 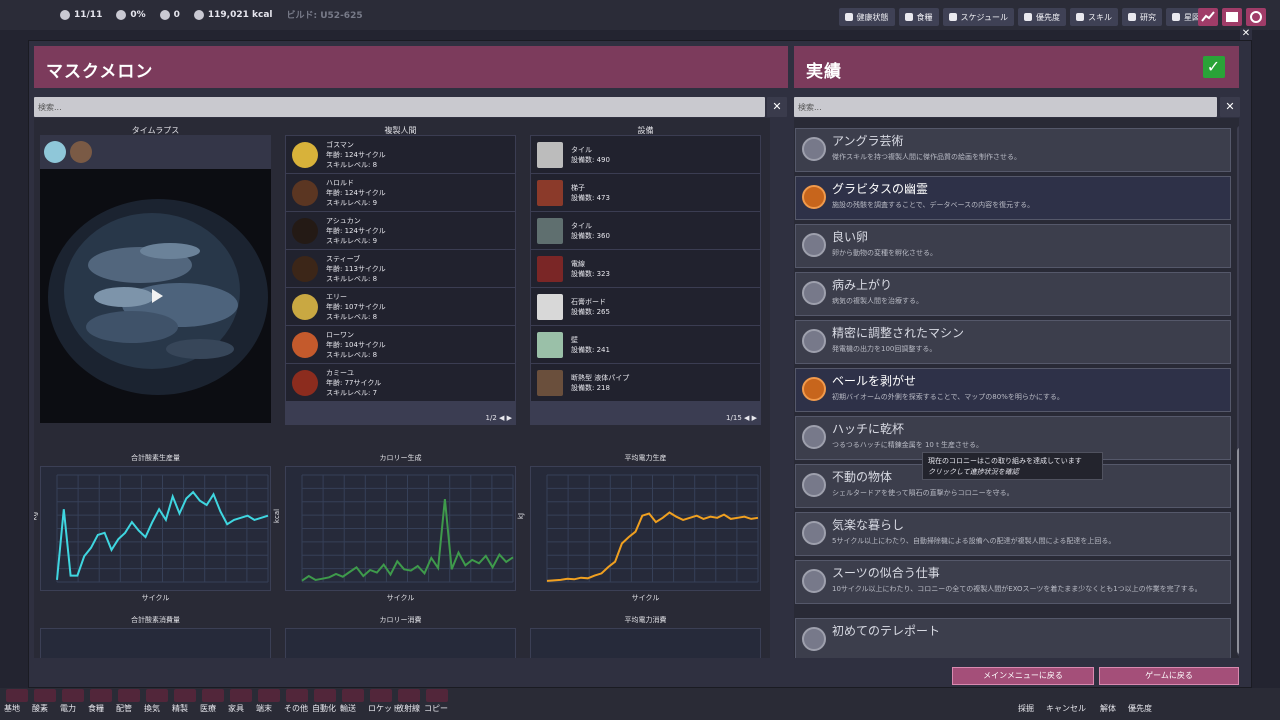 What do you see at coordinates (1140, 708) in the screenshot?
I see `tool-label: 優先度` at bounding box center [1140, 708].